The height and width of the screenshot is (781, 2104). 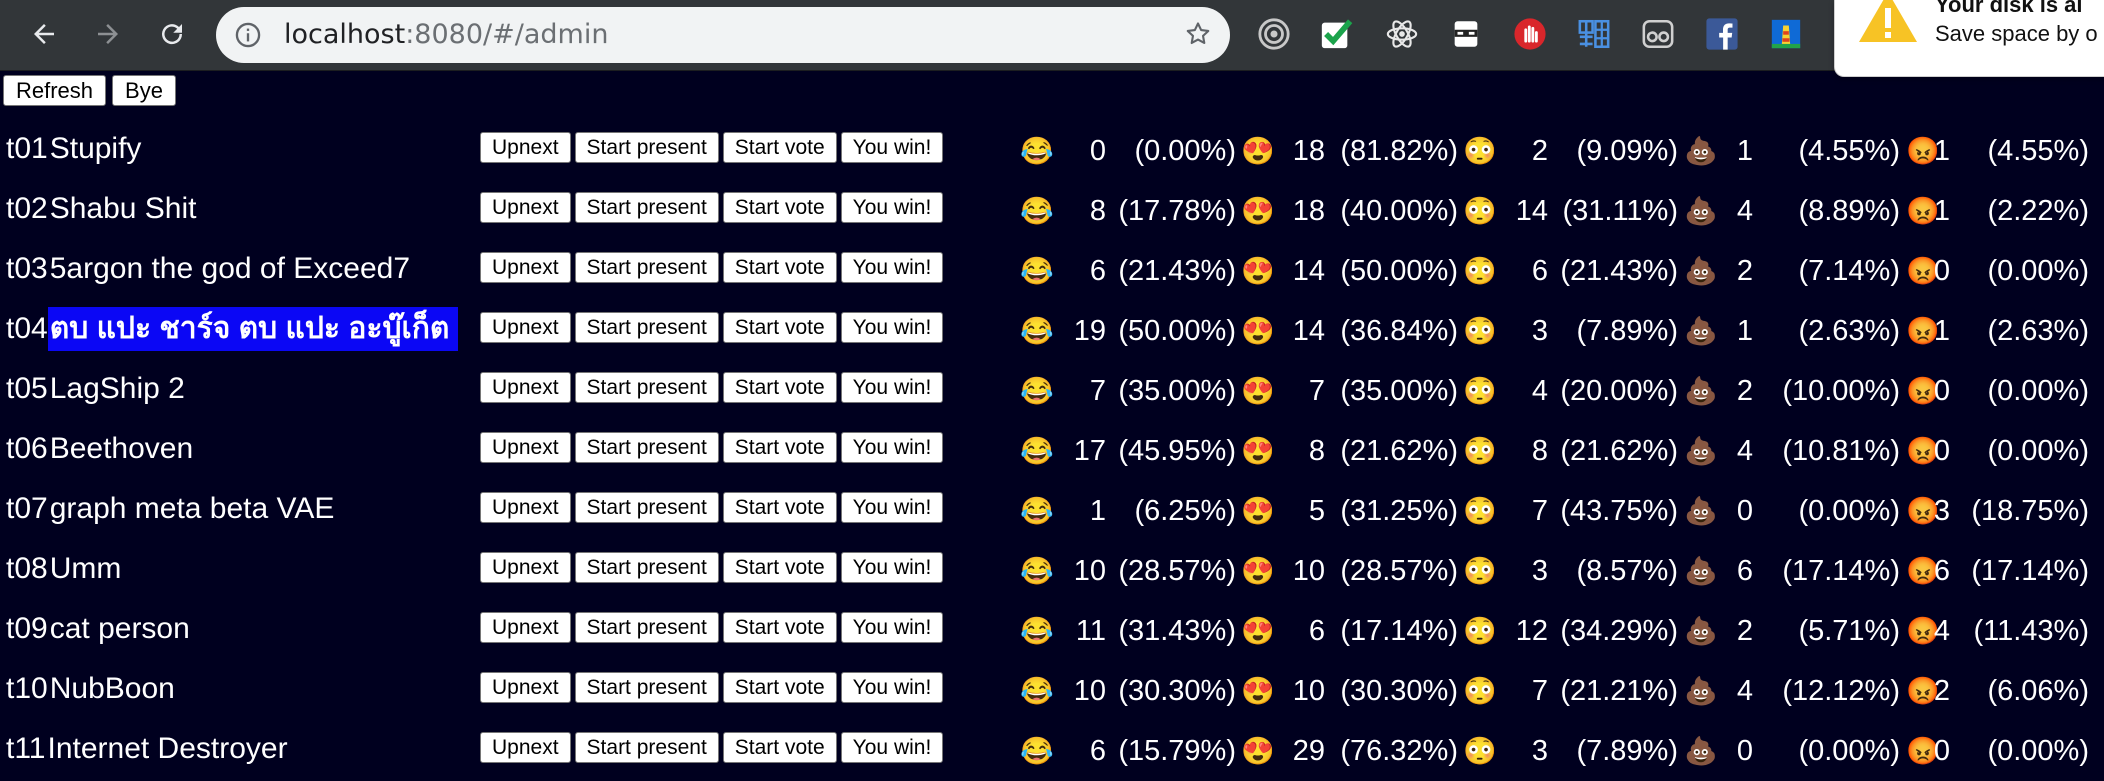 I want to click on reload-button, so click(x=172, y=34).